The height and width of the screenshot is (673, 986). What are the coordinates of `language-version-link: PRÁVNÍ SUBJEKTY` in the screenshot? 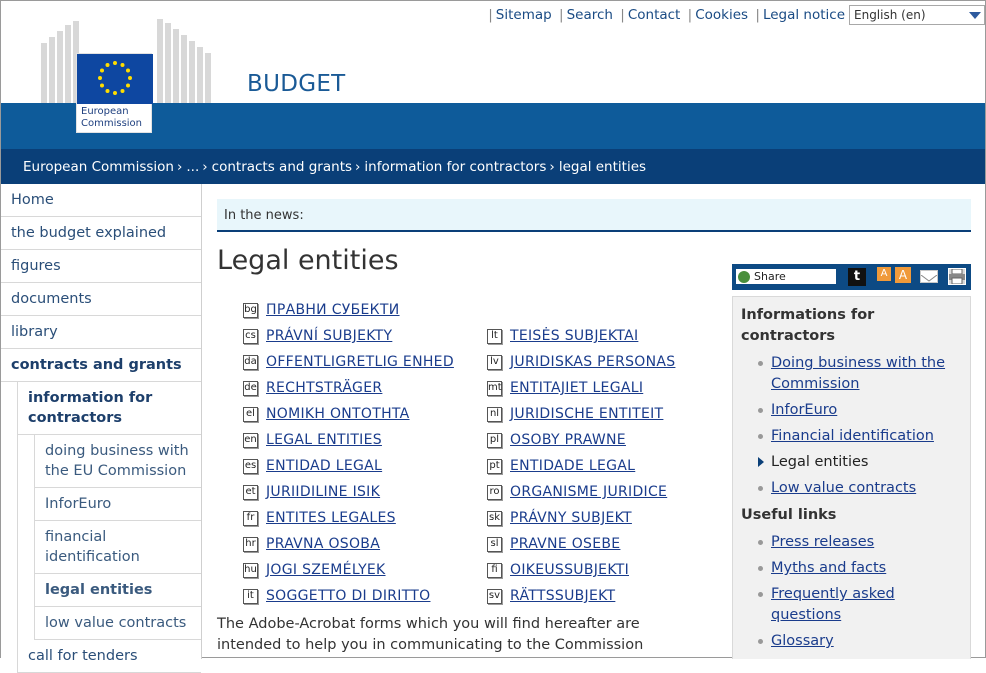 It's located at (329, 336).